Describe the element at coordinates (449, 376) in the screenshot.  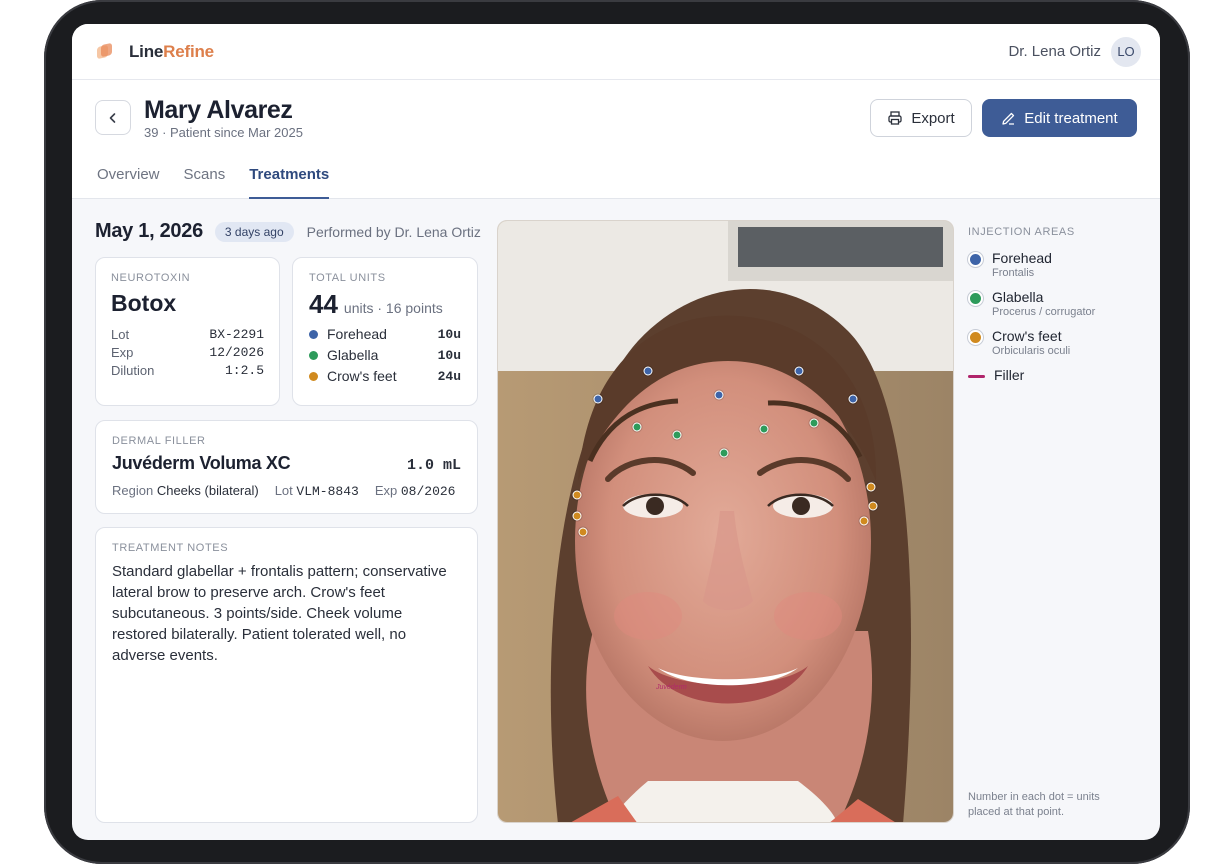
I see `crows-feet-units: 24u` at that location.